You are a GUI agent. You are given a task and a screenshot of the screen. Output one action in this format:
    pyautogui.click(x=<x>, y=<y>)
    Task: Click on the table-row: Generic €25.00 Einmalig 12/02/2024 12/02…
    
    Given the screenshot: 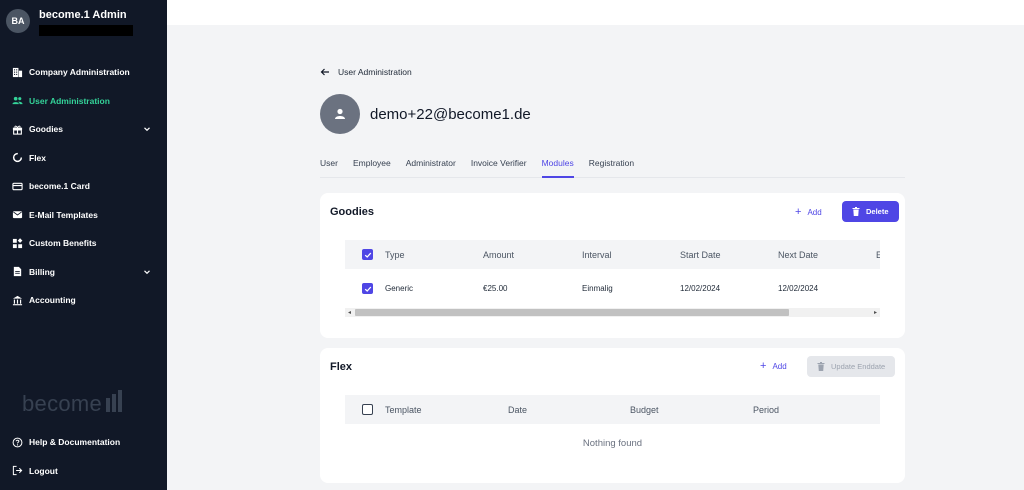 What is the action you would take?
    pyautogui.click(x=612, y=289)
    